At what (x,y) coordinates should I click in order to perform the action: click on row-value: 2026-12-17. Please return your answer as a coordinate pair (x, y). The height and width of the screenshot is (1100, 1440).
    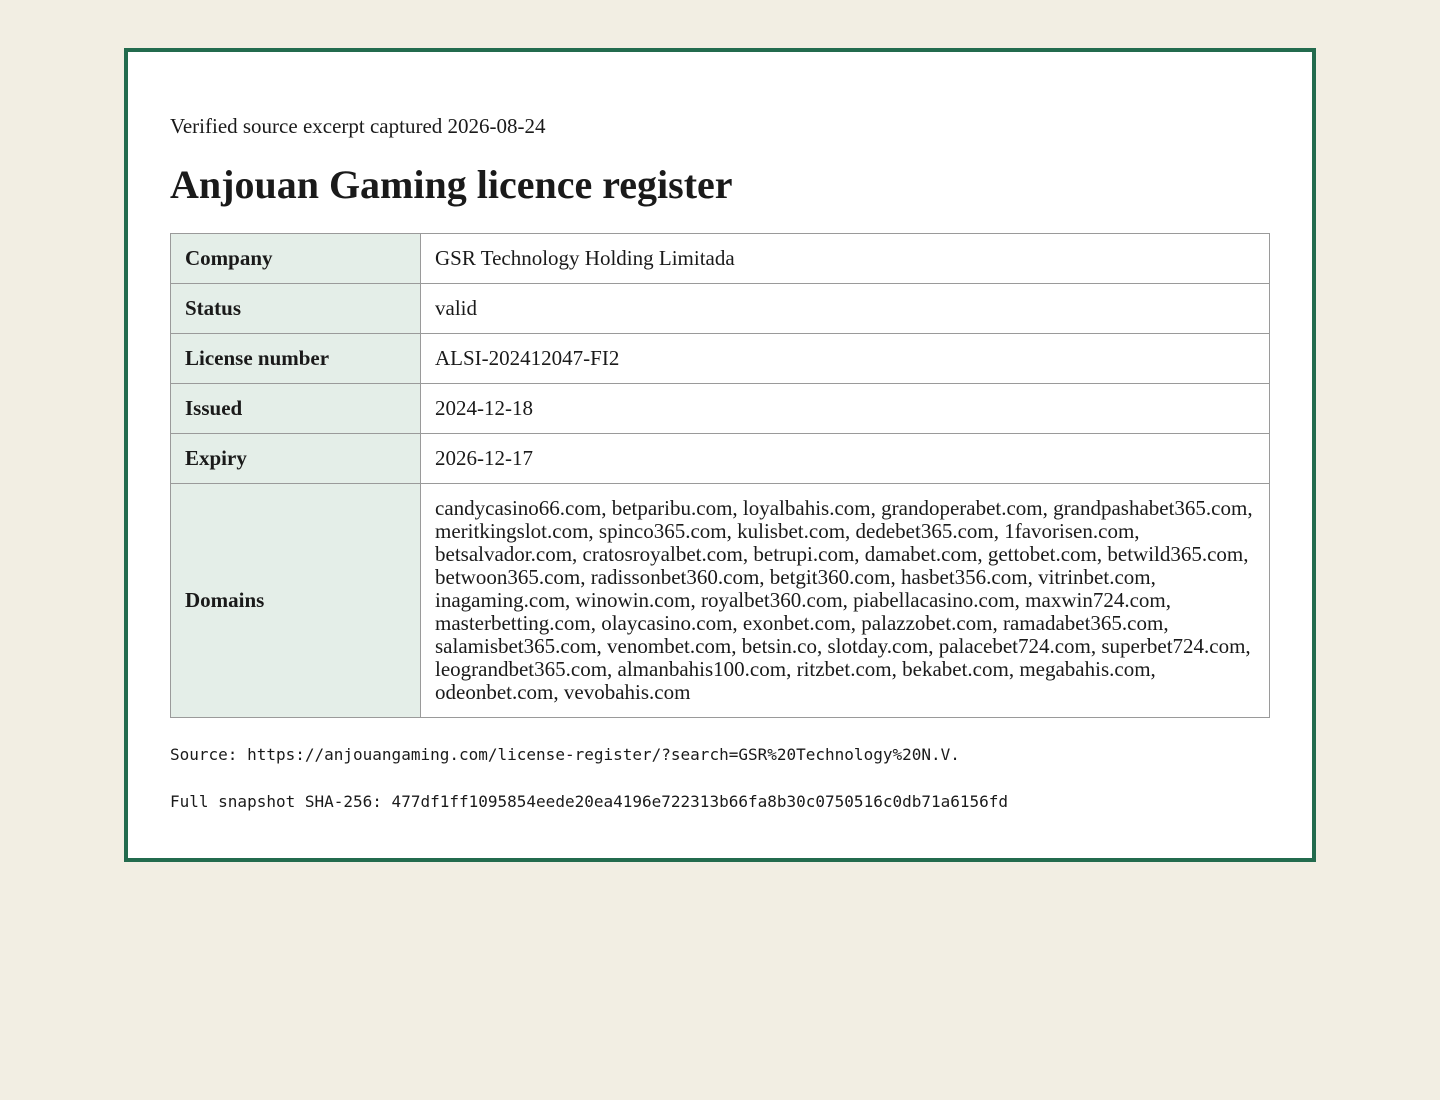
    Looking at the image, I should click on (845, 458).